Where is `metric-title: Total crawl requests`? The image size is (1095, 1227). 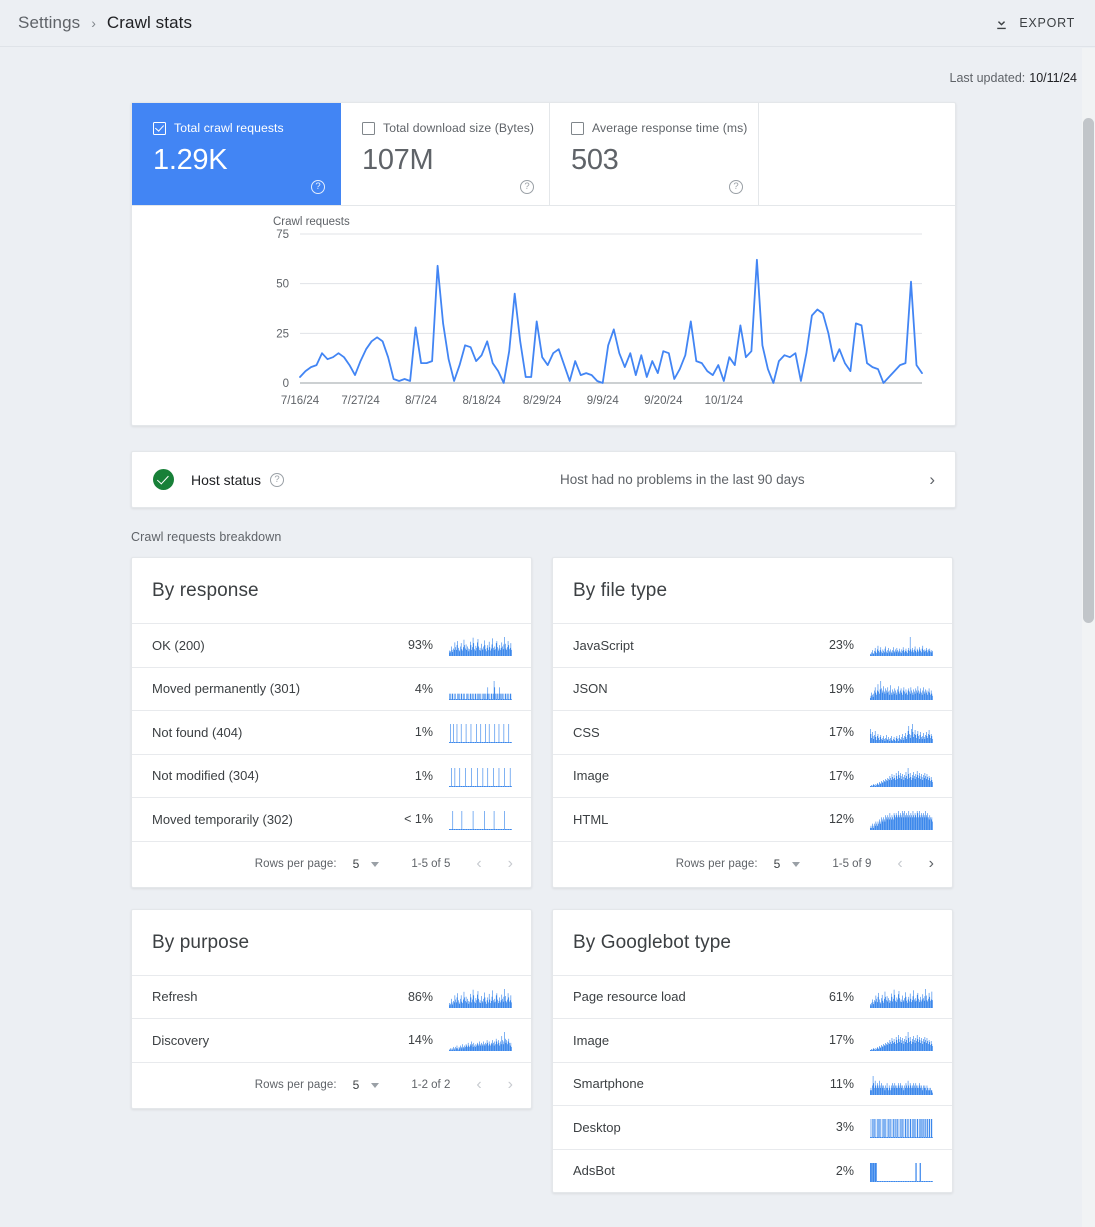
metric-title: Total crawl requests is located at coordinates (229, 128).